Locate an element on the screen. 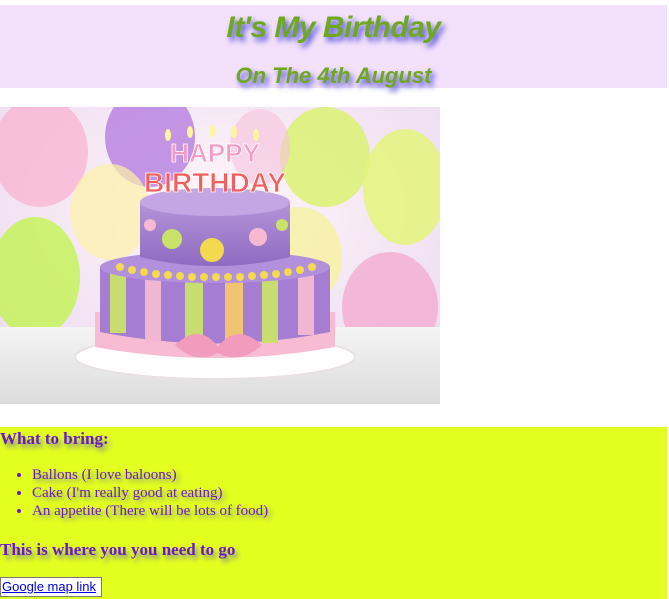 The width and height of the screenshot is (669, 599). page-subtitle: On The 4th August is located at coordinates (333, 75).